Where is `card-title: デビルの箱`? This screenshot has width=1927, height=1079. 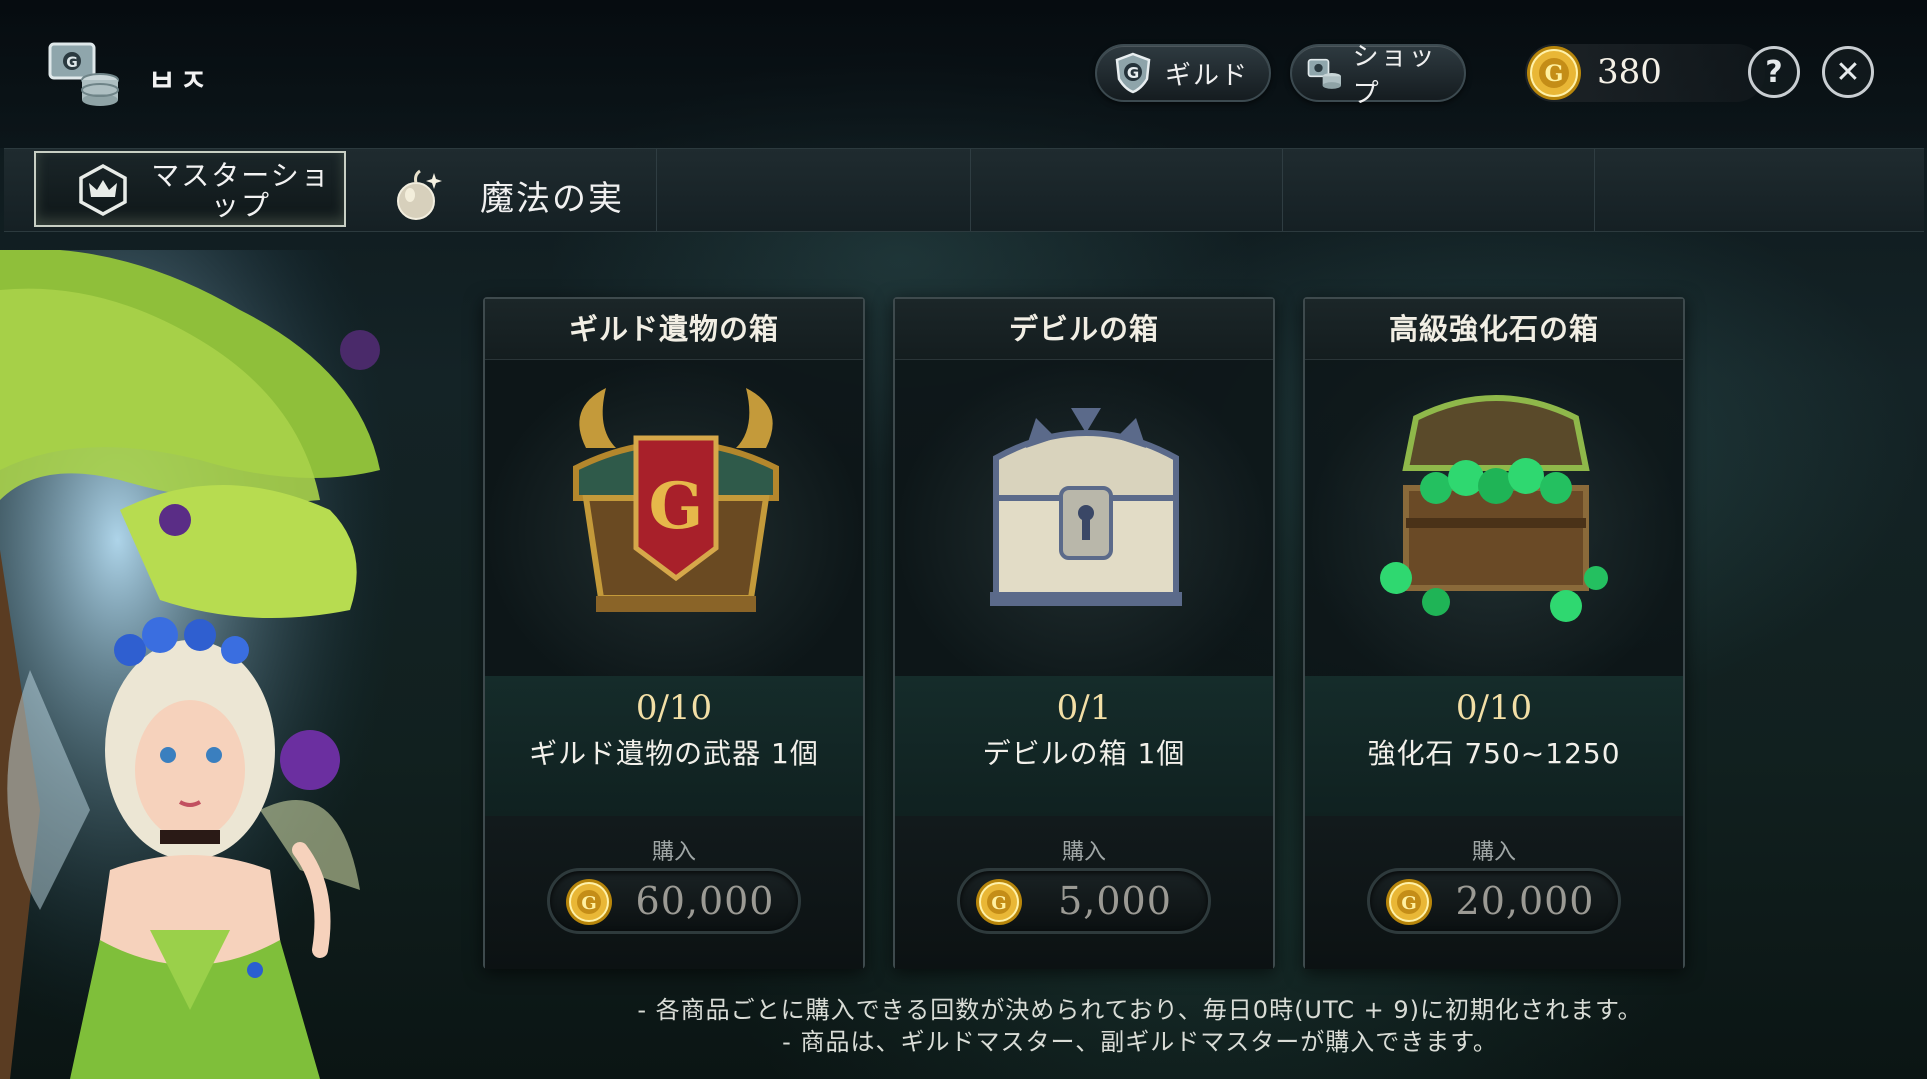
card-title: デビルの箱 is located at coordinates (1084, 329).